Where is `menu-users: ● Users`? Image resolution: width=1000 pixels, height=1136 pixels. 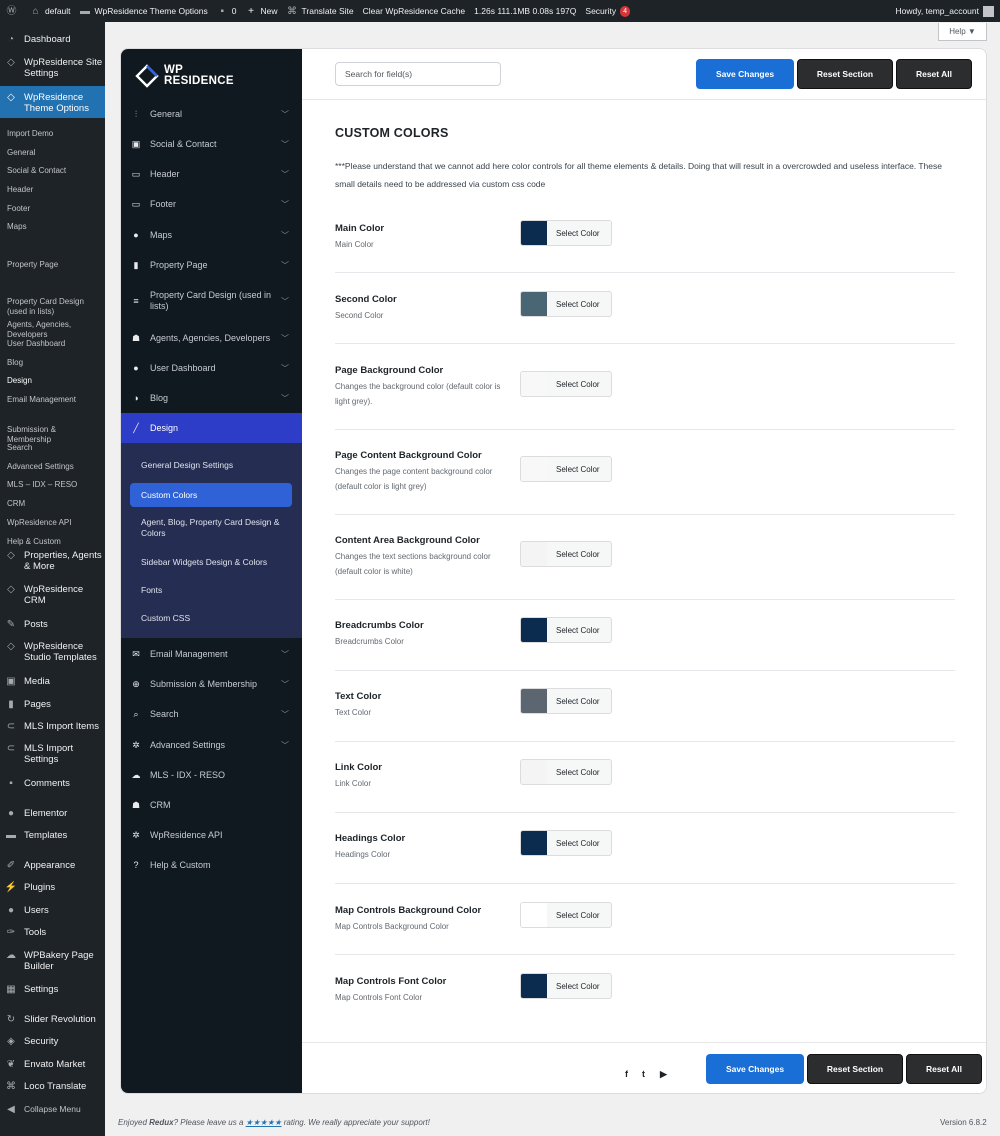
menu-users: ● Users is located at coordinates (52, 910).